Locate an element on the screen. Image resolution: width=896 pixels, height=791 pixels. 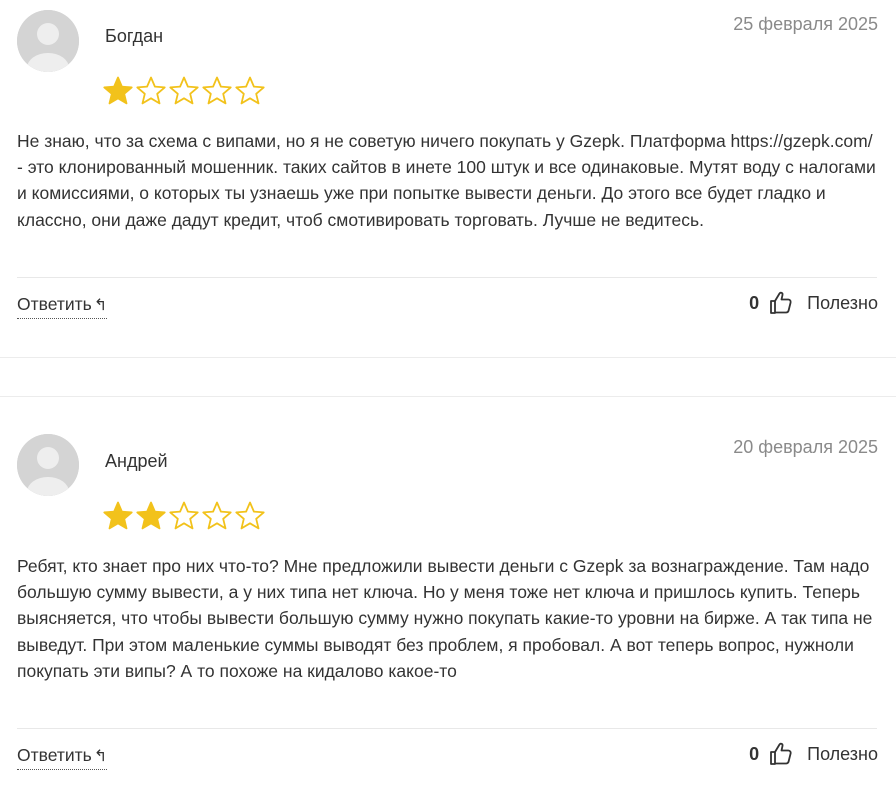
review-author: Богдан is located at coordinates (134, 36).